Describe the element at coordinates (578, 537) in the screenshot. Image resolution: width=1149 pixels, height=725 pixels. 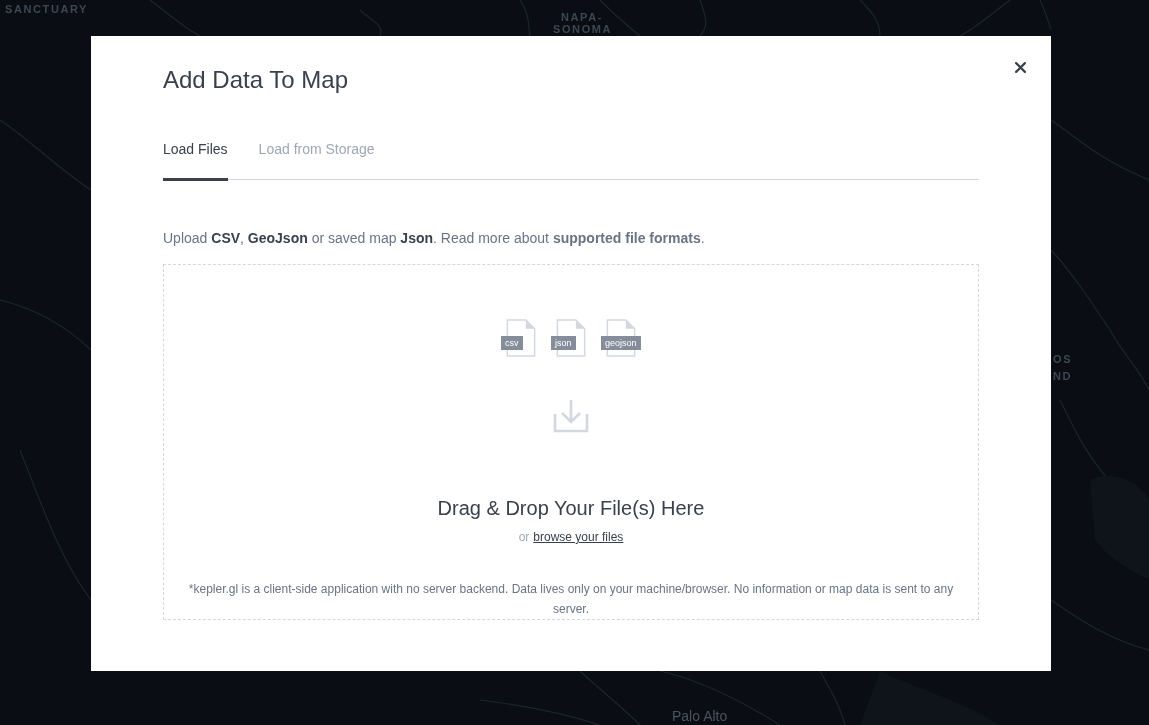
I see `browse-files-link: browse your files` at that location.